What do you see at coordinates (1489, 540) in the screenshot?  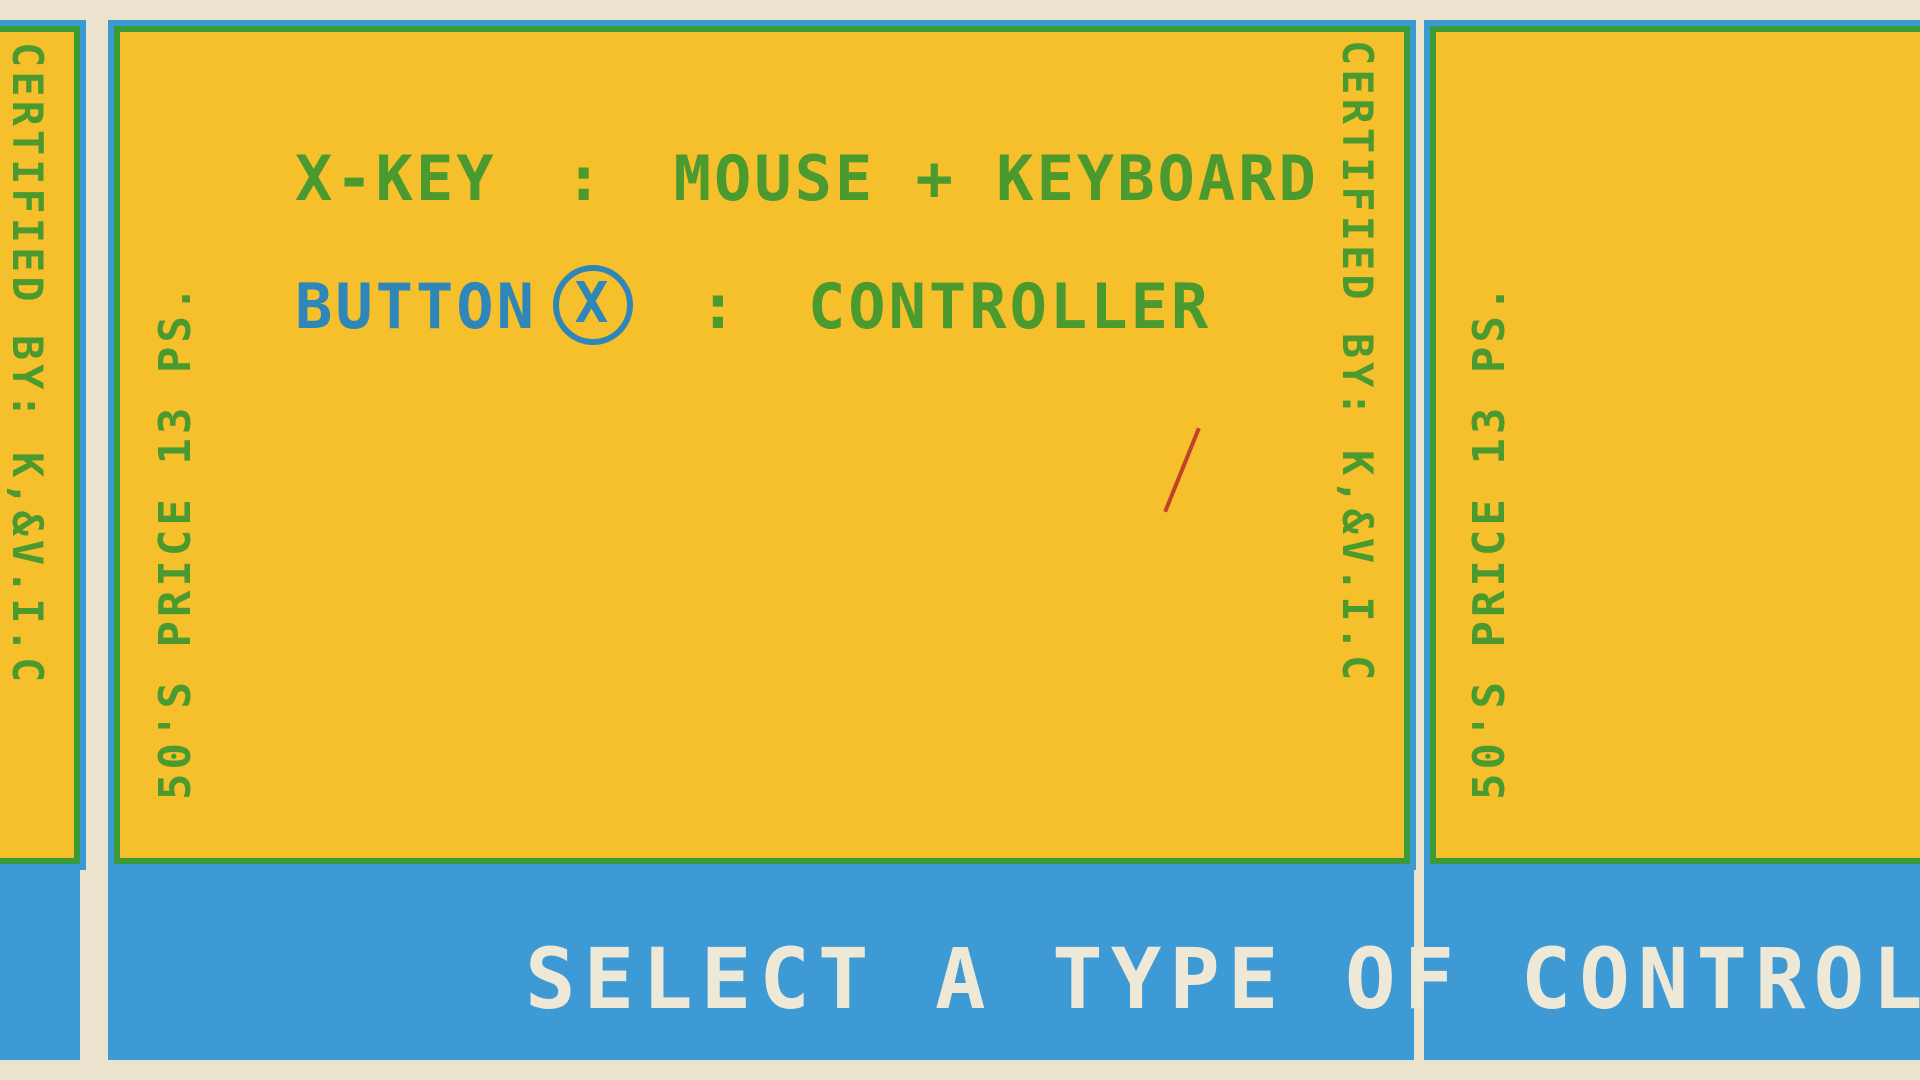 I see `right-price-text: 50'S PRICE 13 PS.` at bounding box center [1489, 540].